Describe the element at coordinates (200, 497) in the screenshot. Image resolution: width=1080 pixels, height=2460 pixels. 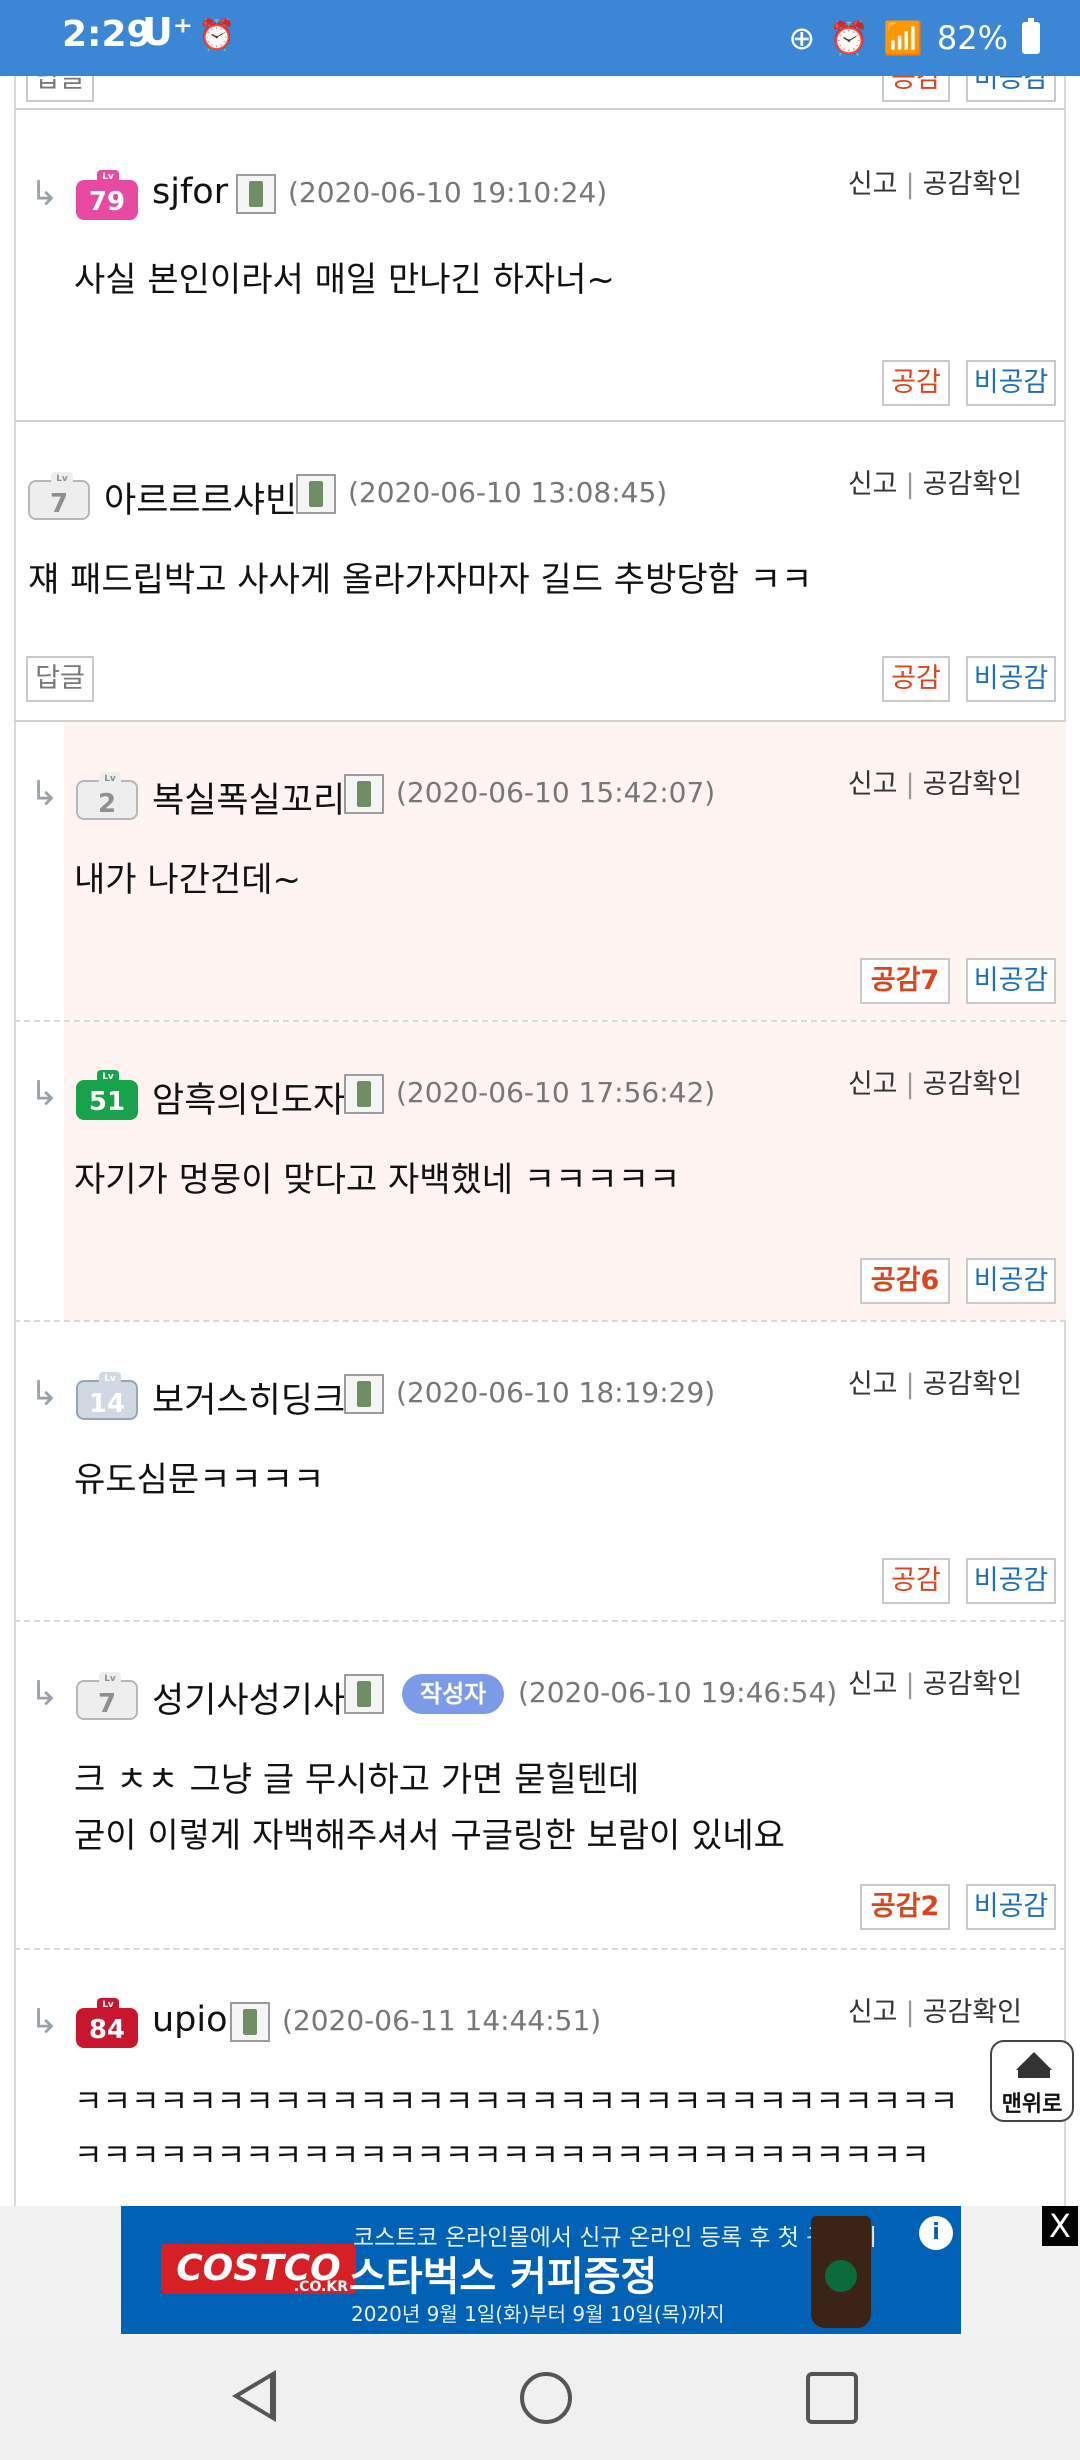
I see `nickname: 아르르르샤빈` at that location.